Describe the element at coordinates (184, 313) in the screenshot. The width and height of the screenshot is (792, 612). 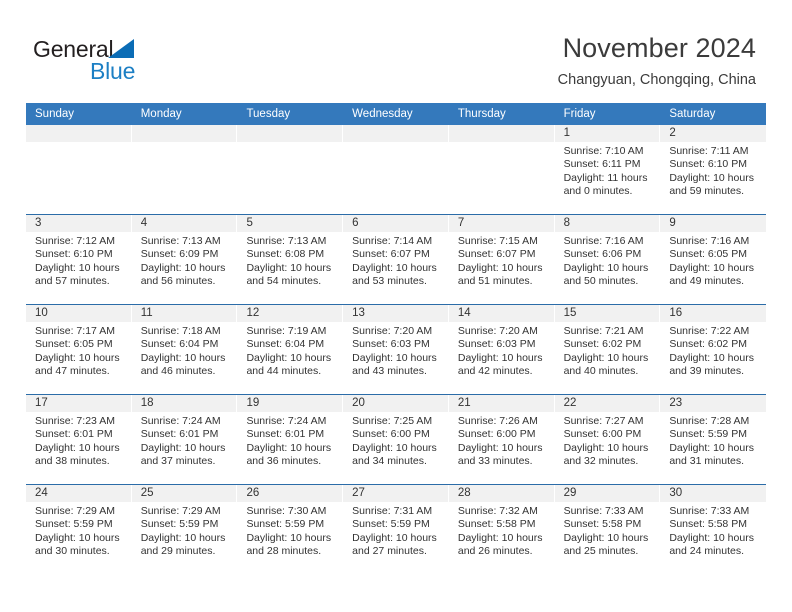
I see `day-number-band: 11` at that location.